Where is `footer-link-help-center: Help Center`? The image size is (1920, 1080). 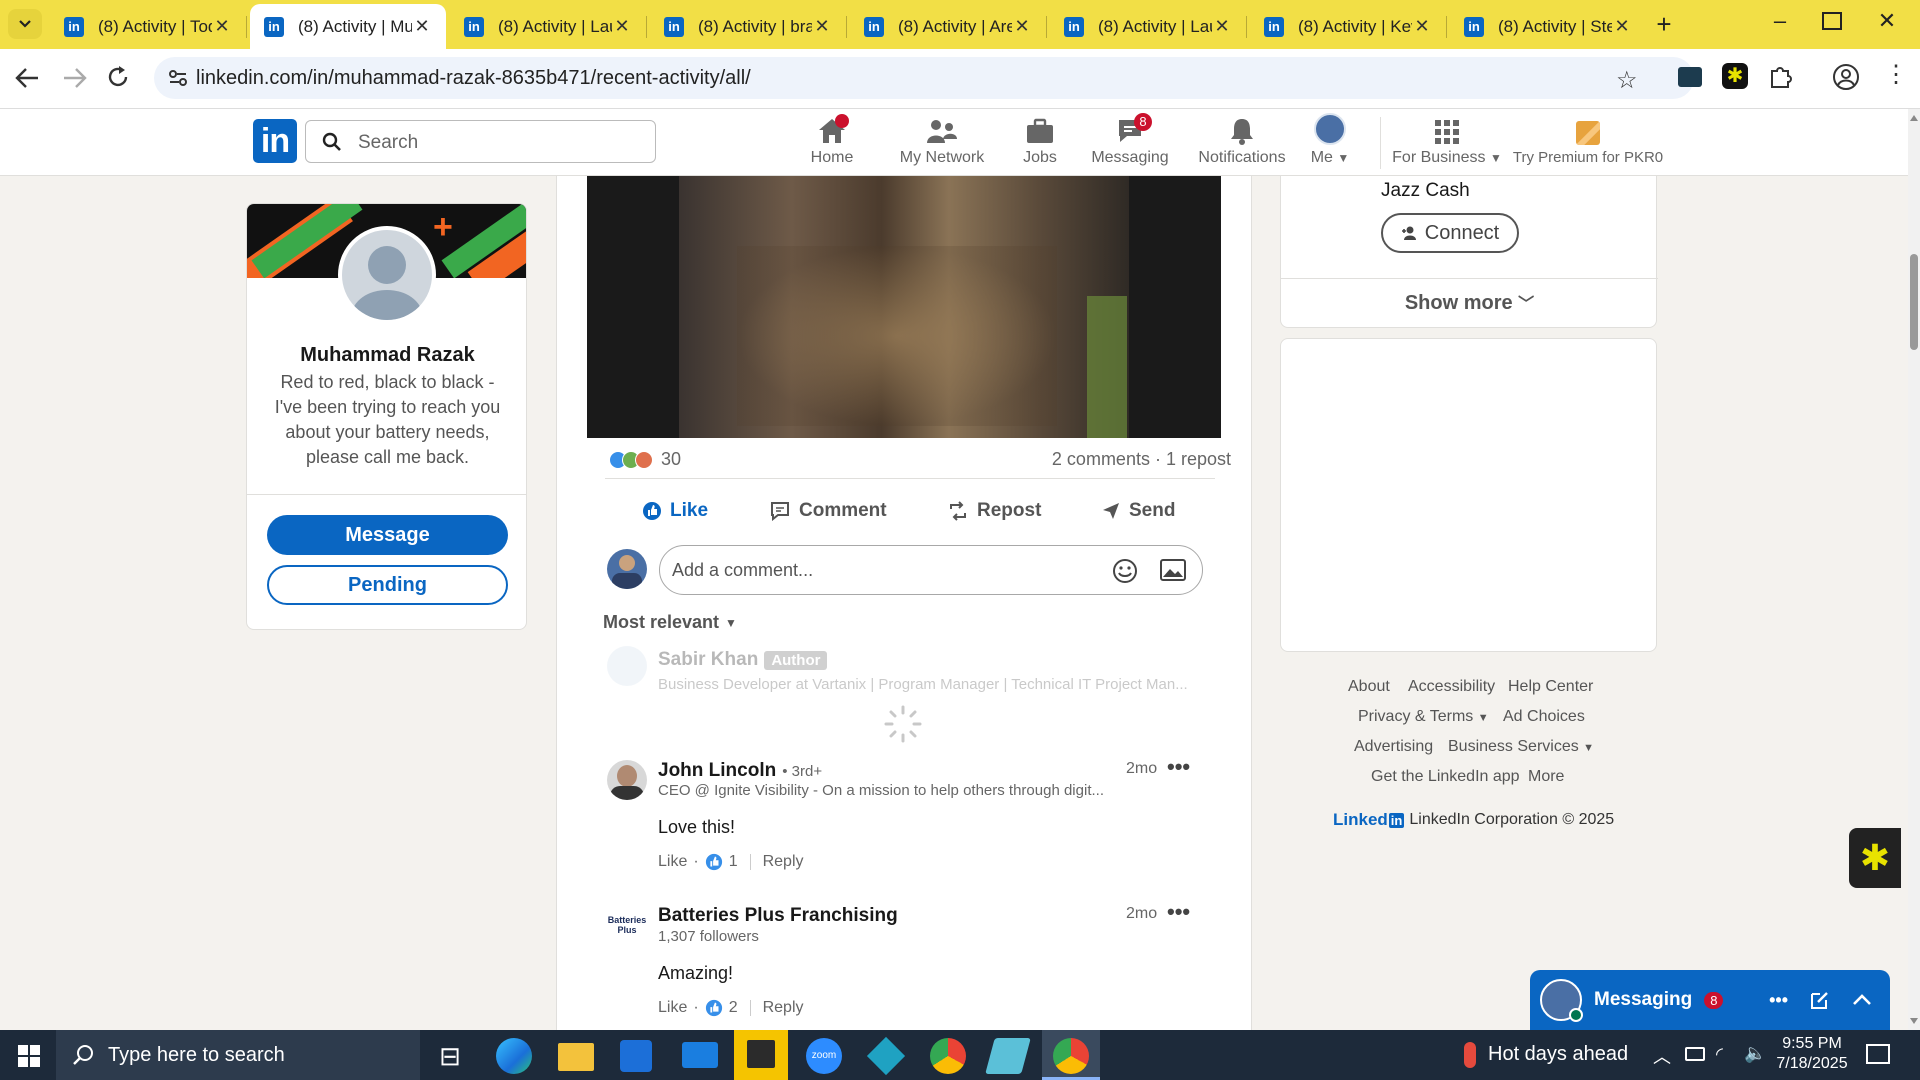 footer-link-help-center: Help Center is located at coordinates (1550, 687).